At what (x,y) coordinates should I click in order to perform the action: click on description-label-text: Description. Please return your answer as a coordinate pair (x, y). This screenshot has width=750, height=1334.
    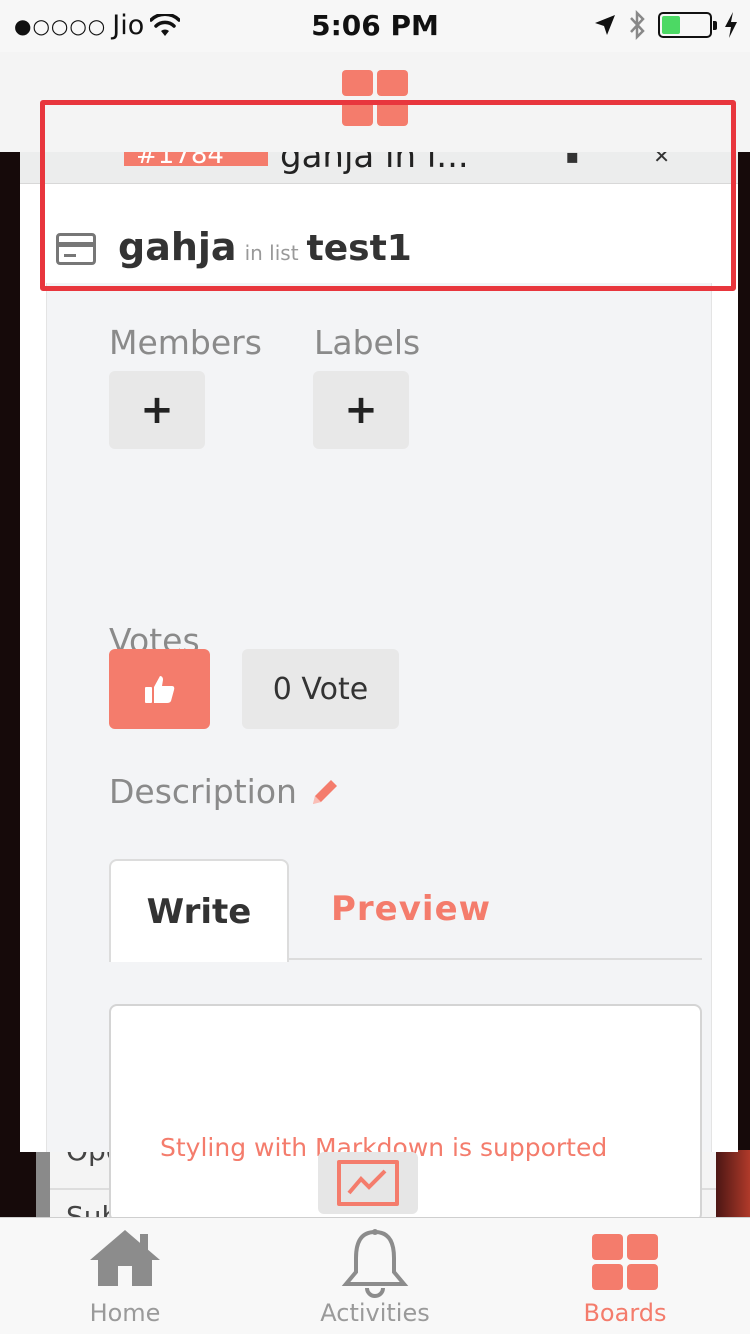
    Looking at the image, I should click on (203, 791).